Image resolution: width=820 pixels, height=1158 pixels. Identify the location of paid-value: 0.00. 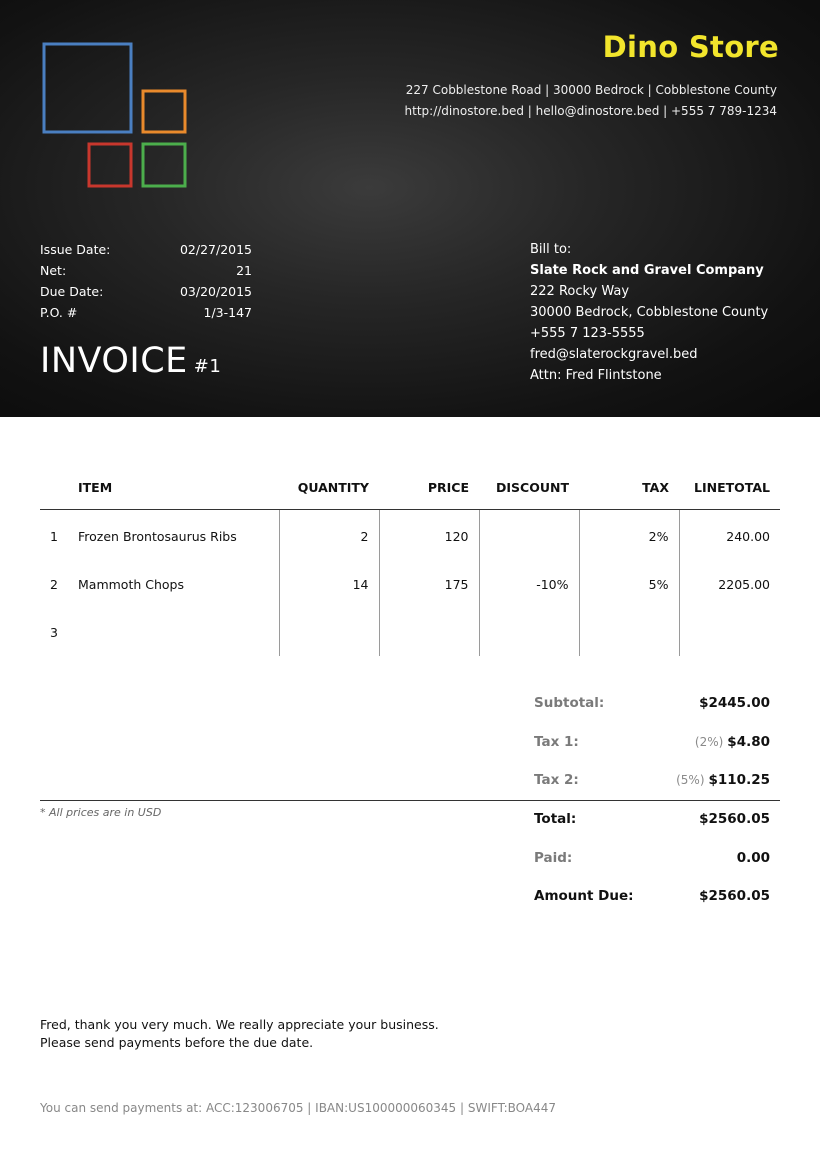
(753, 857).